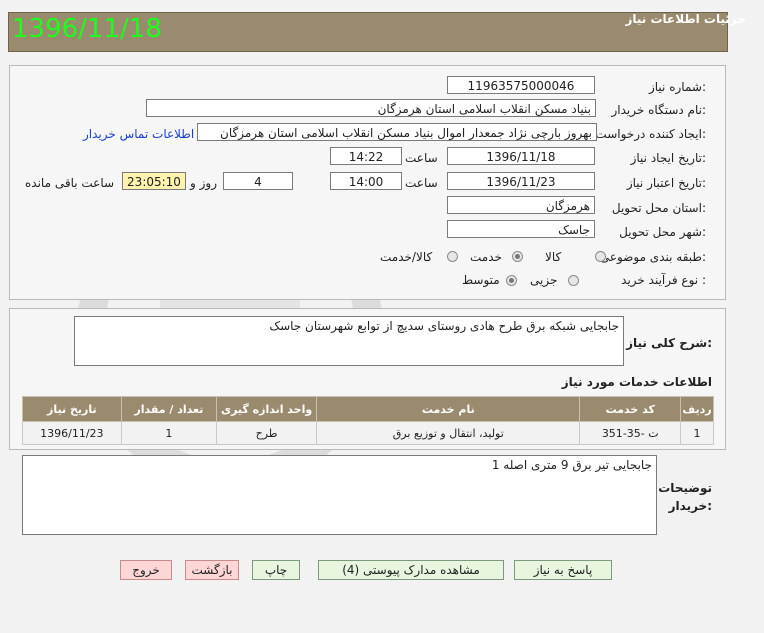  What do you see at coordinates (666, 183) in the screenshot?
I see `validity-date-label: تاریخ اعتبار نیاز:` at bounding box center [666, 183].